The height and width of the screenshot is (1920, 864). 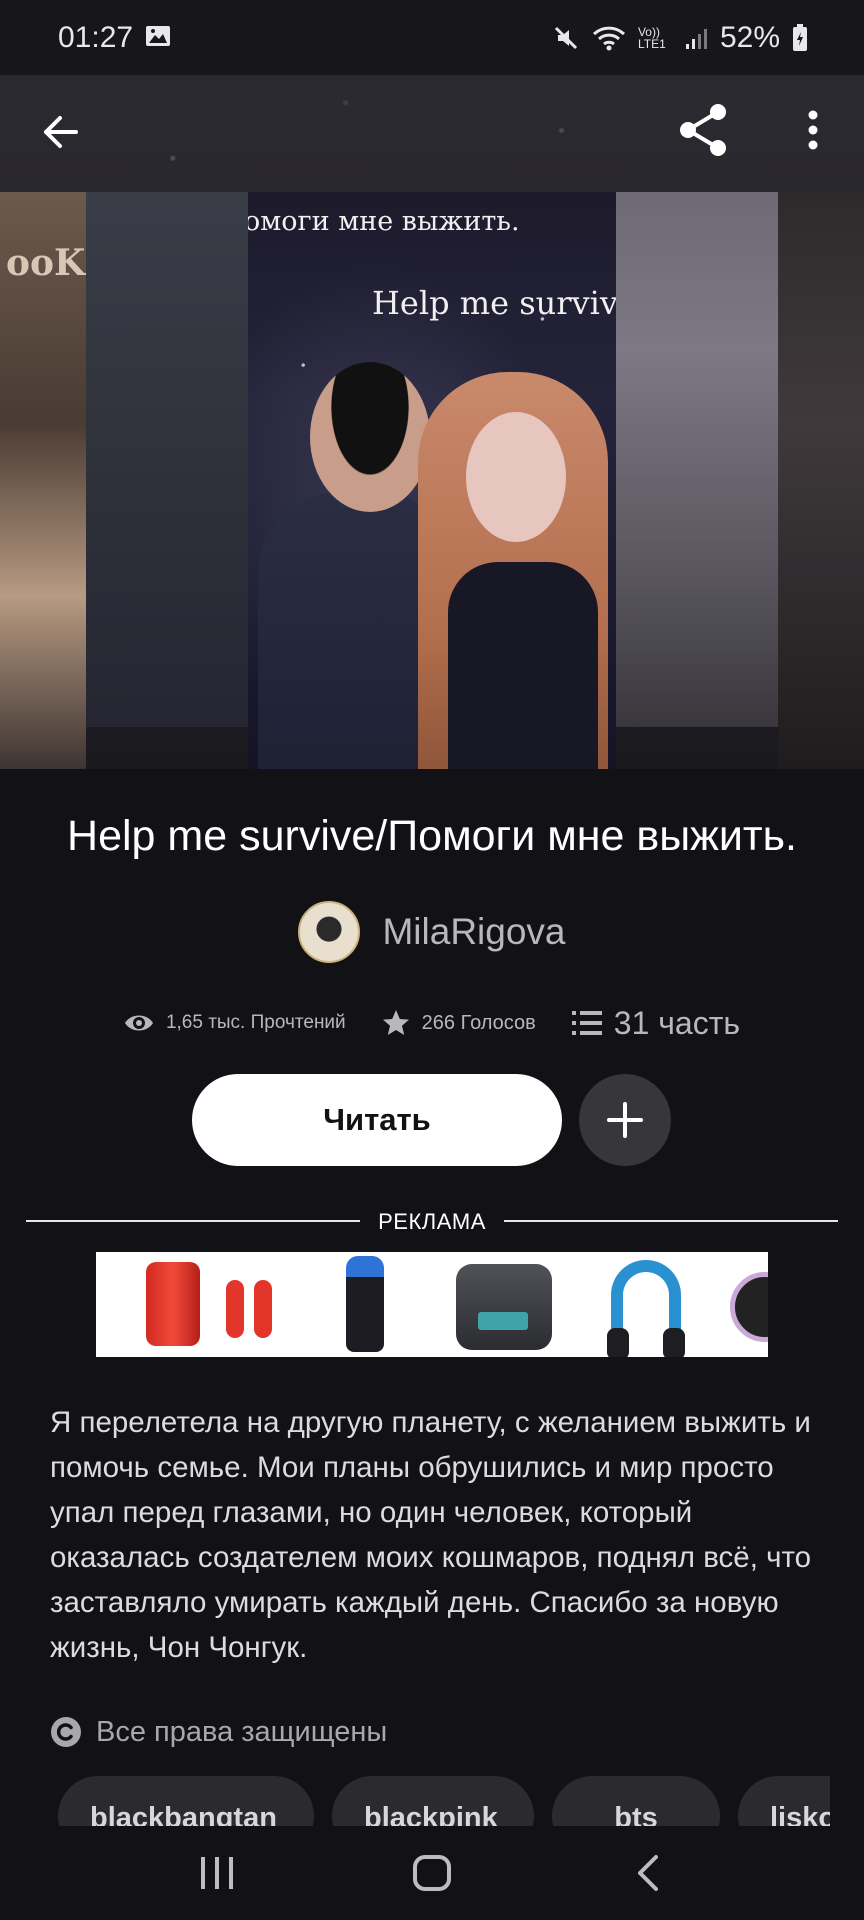 I want to click on share-icon, so click(x=703, y=130).